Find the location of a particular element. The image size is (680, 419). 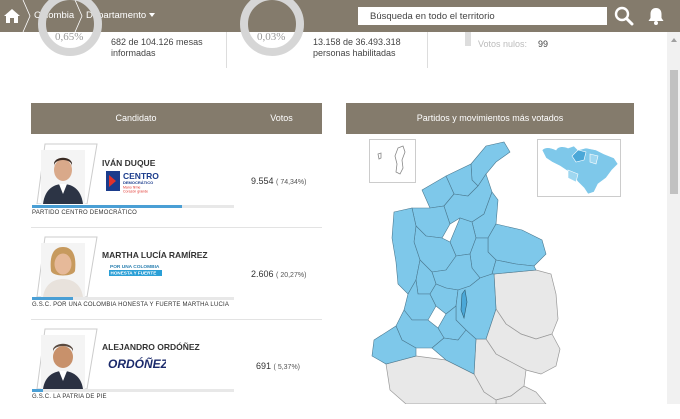

null-votes-value: 99 is located at coordinates (543, 44).